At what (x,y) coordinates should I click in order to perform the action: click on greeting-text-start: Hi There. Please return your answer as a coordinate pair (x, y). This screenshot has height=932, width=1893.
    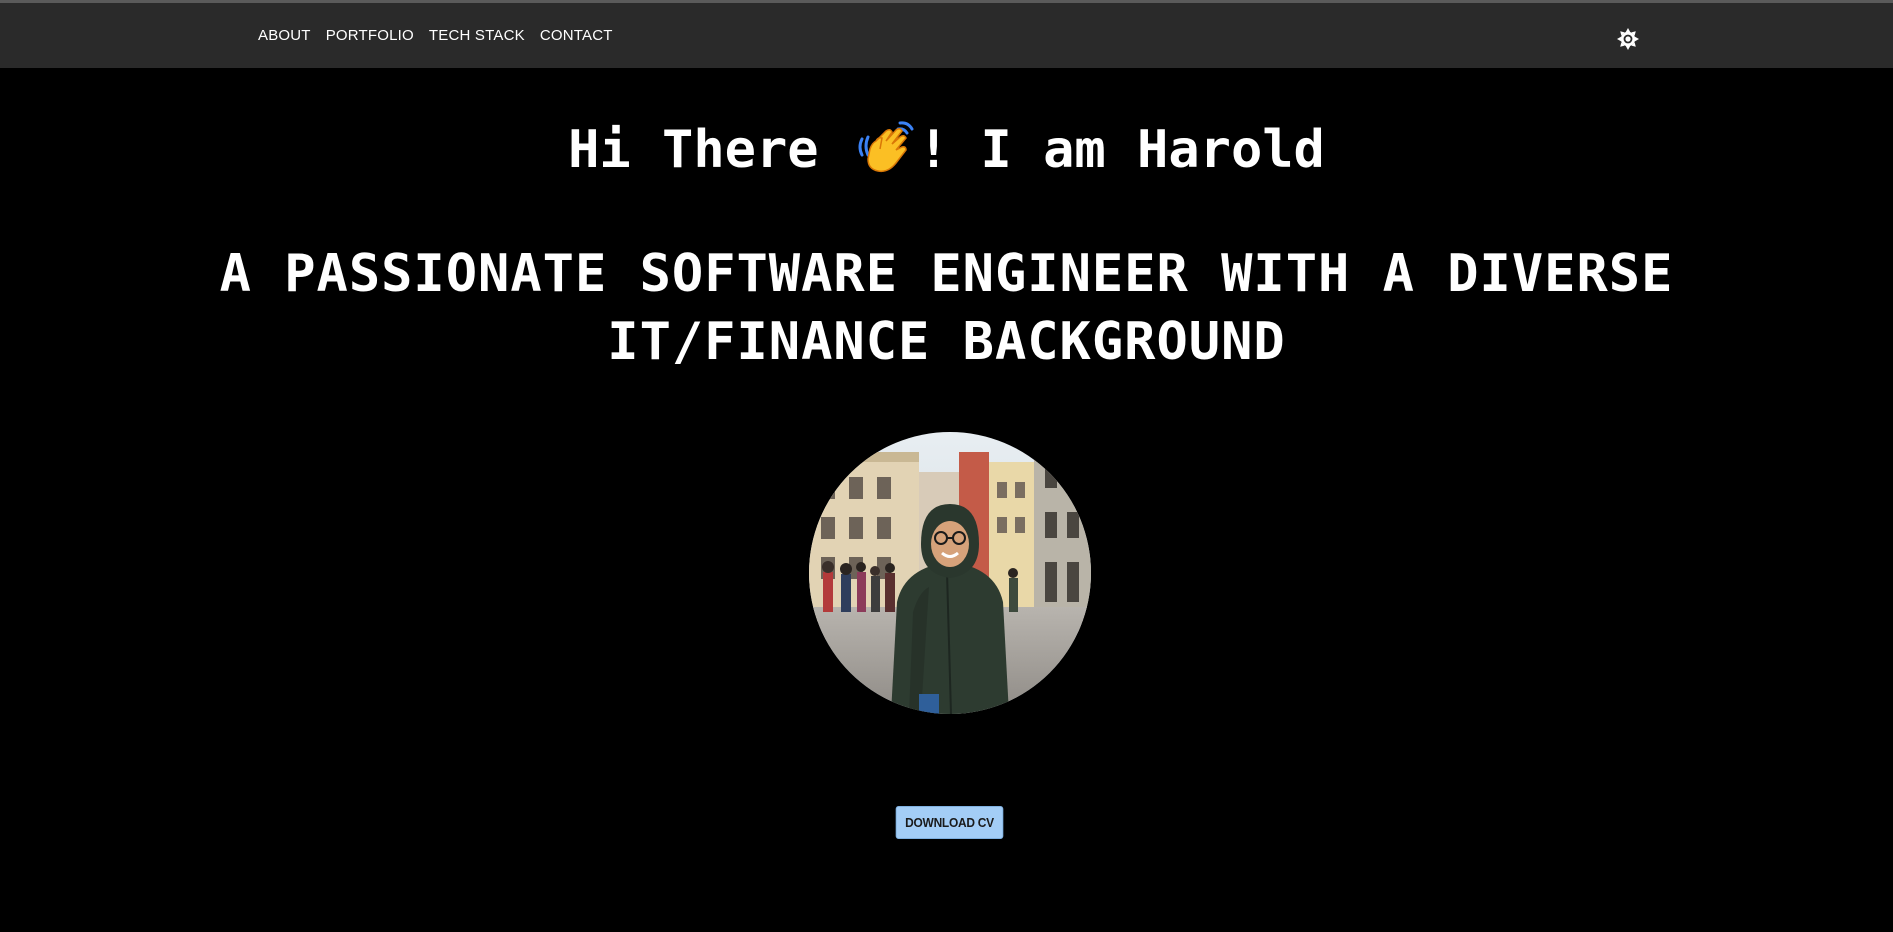
    Looking at the image, I should click on (709, 150).